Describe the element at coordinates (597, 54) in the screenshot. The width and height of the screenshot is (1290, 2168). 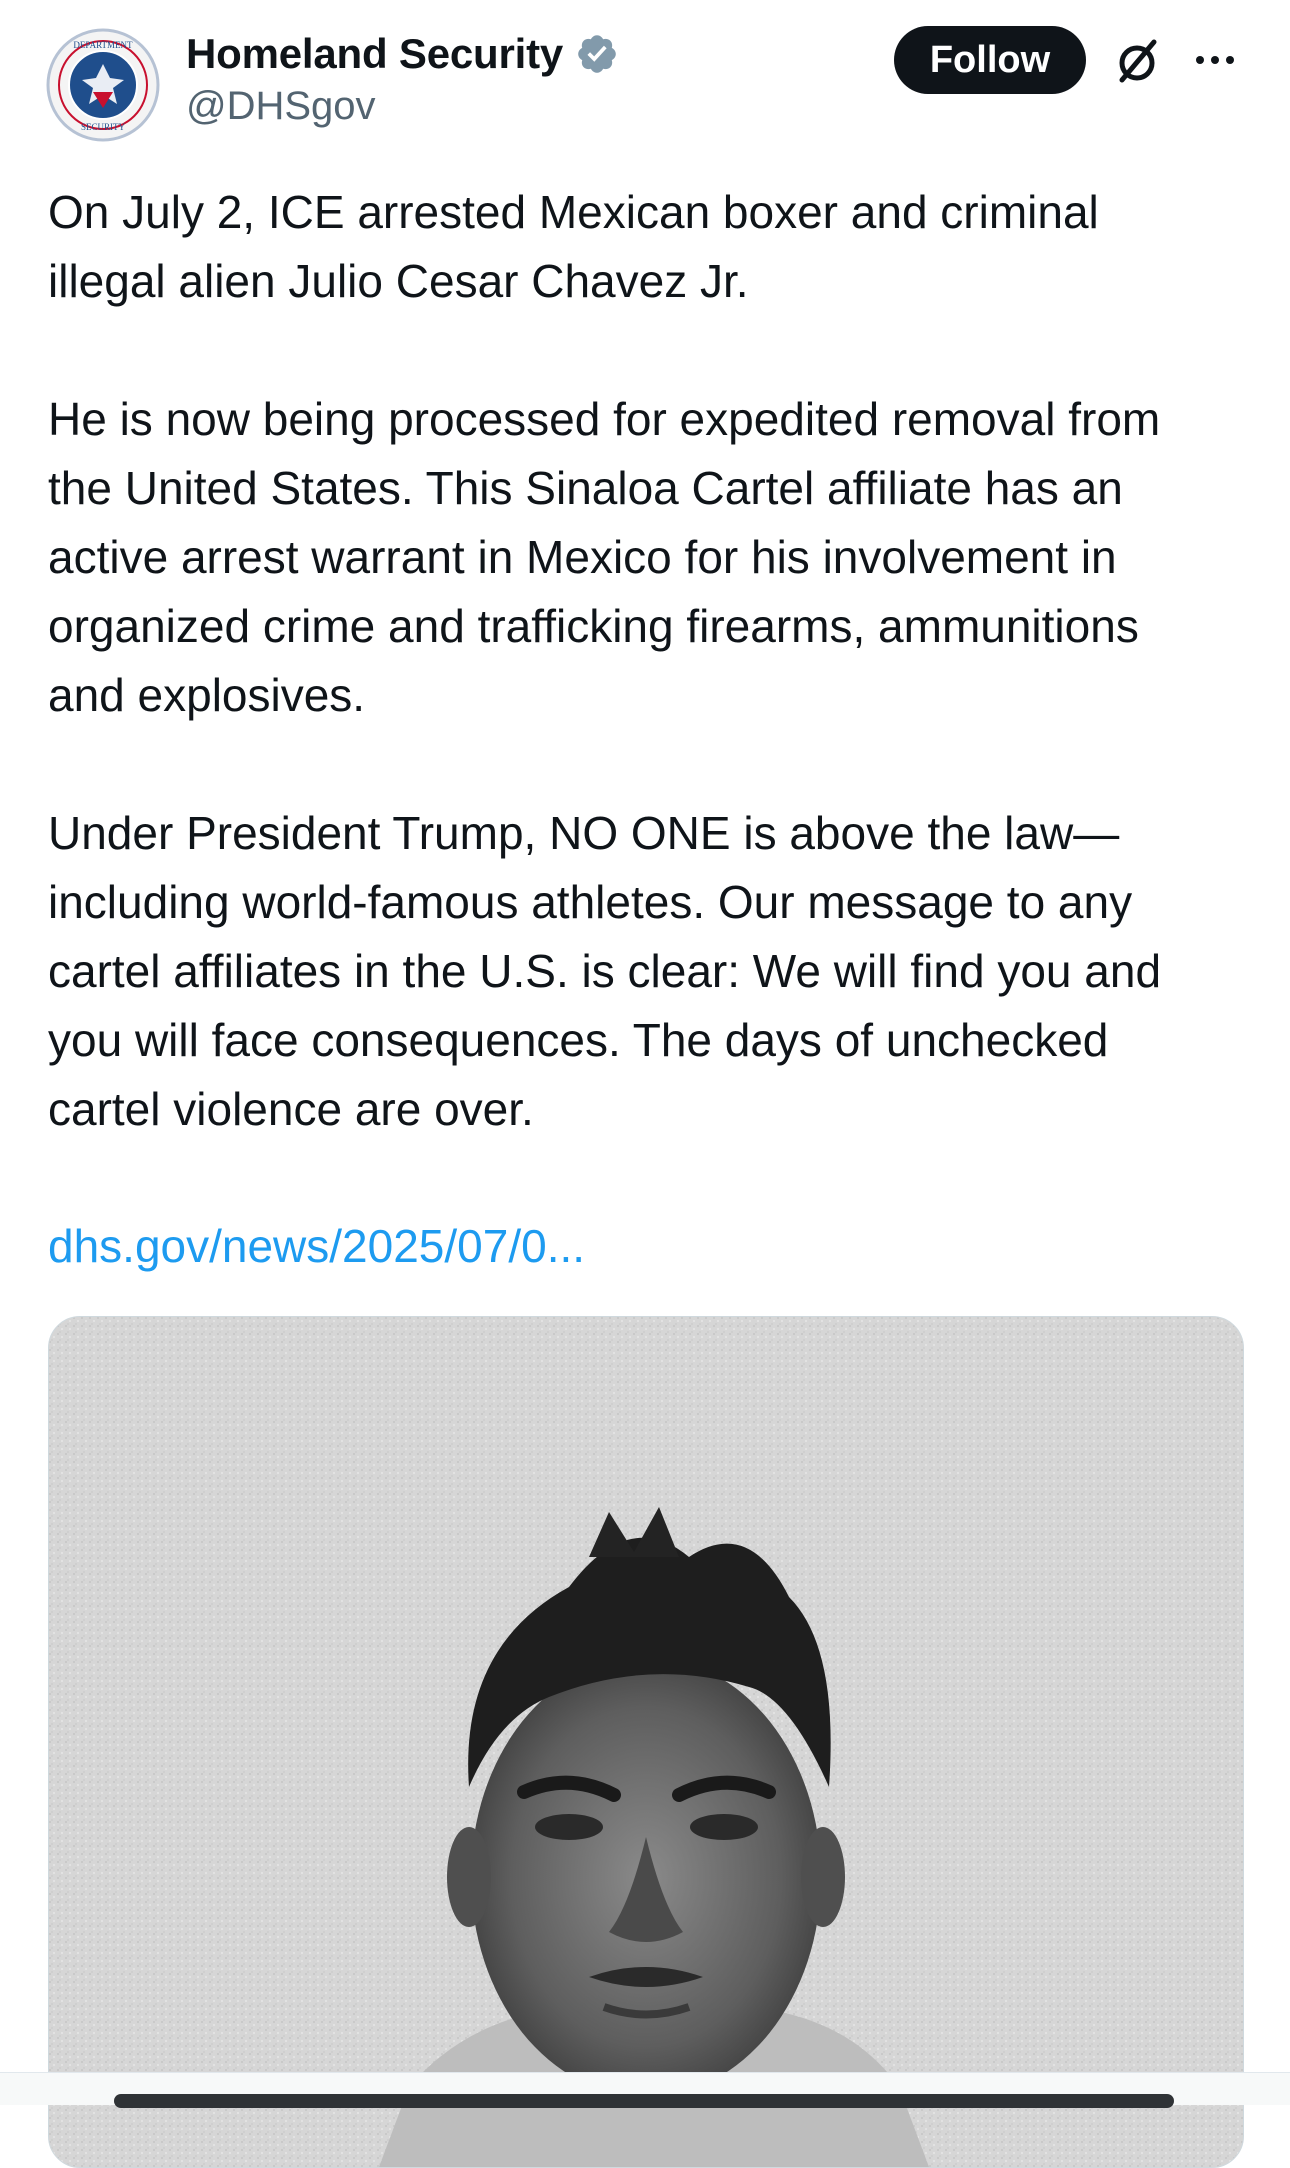
I see `verified-badge-icon` at that location.